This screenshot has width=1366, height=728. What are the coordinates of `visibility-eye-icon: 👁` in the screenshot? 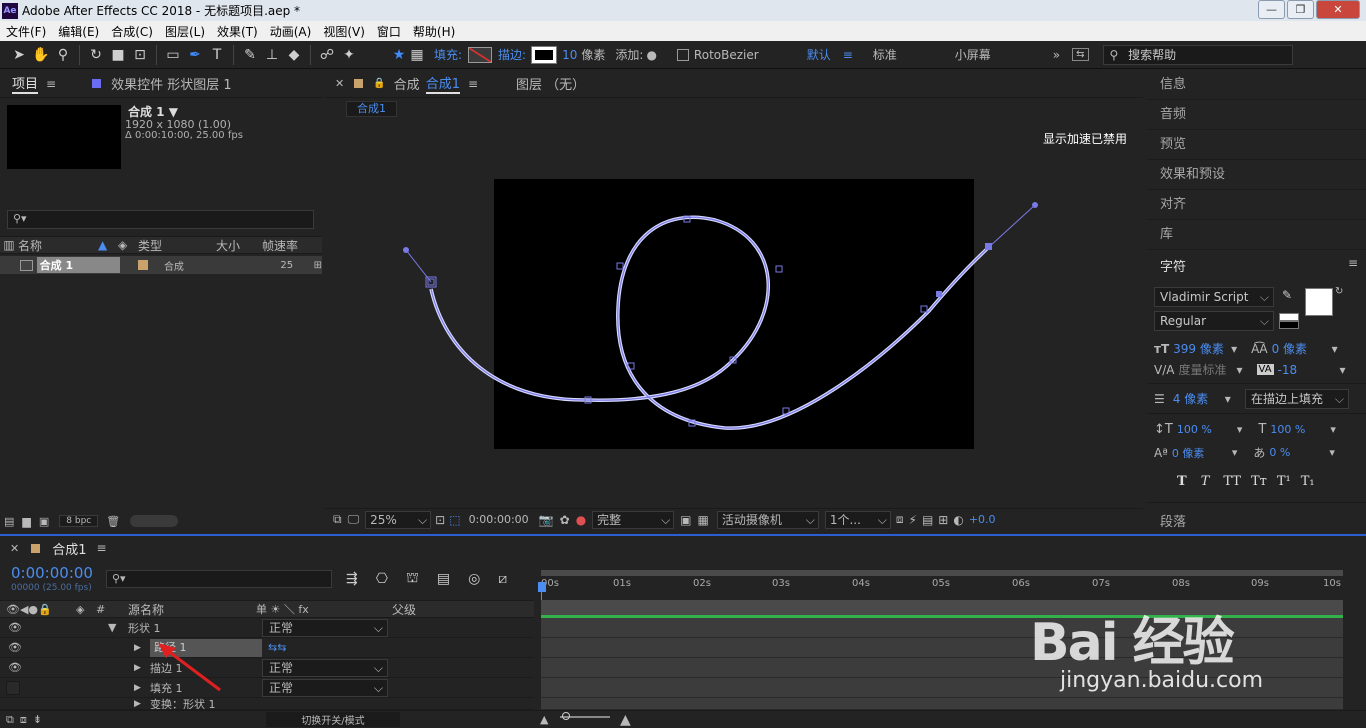 It's located at (58, 627).